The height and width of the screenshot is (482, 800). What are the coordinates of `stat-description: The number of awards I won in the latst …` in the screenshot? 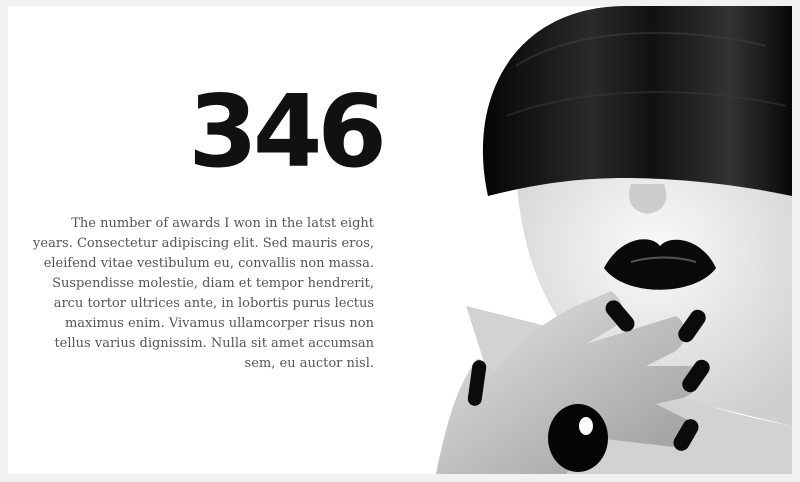 It's located at (203, 293).